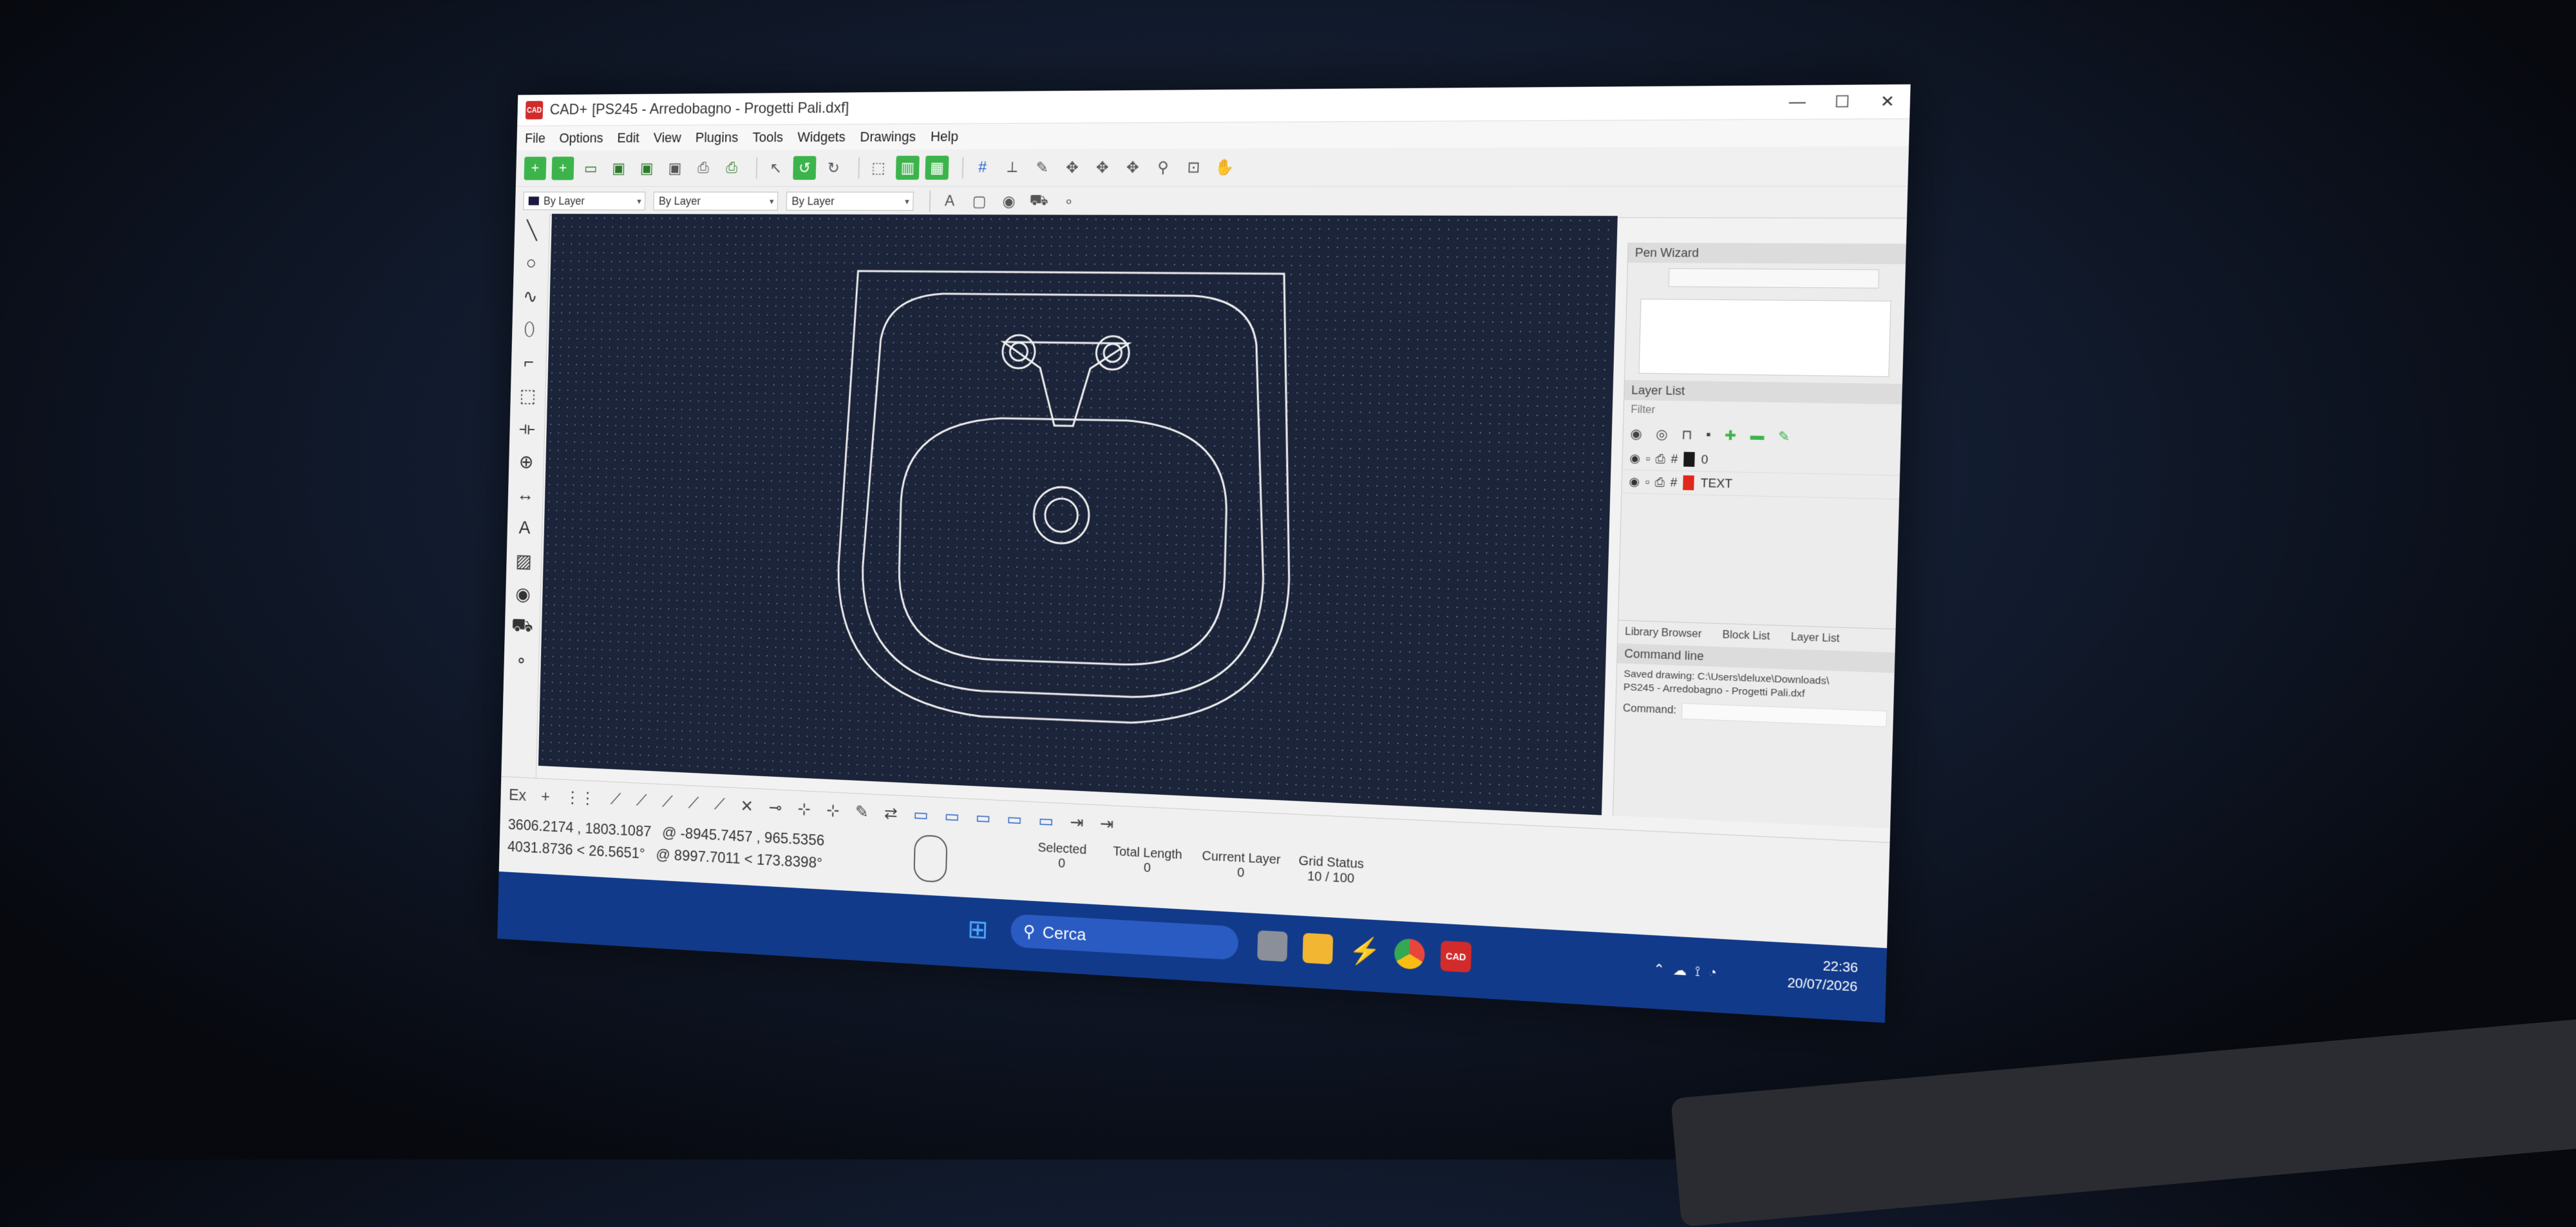 The width and height of the screenshot is (2576, 1227). What do you see at coordinates (1816, 638) in the screenshot?
I see `tab-layer-list: Layer List` at bounding box center [1816, 638].